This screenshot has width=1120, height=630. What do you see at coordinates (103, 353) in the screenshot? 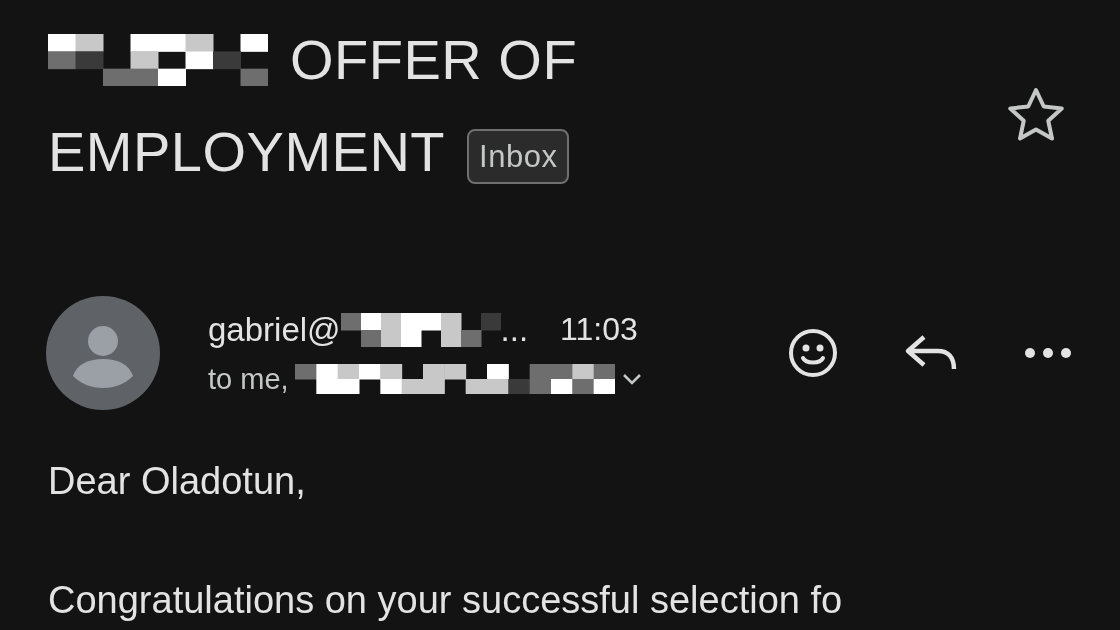
I see `avatar-icon` at bounding box center [103, 353].